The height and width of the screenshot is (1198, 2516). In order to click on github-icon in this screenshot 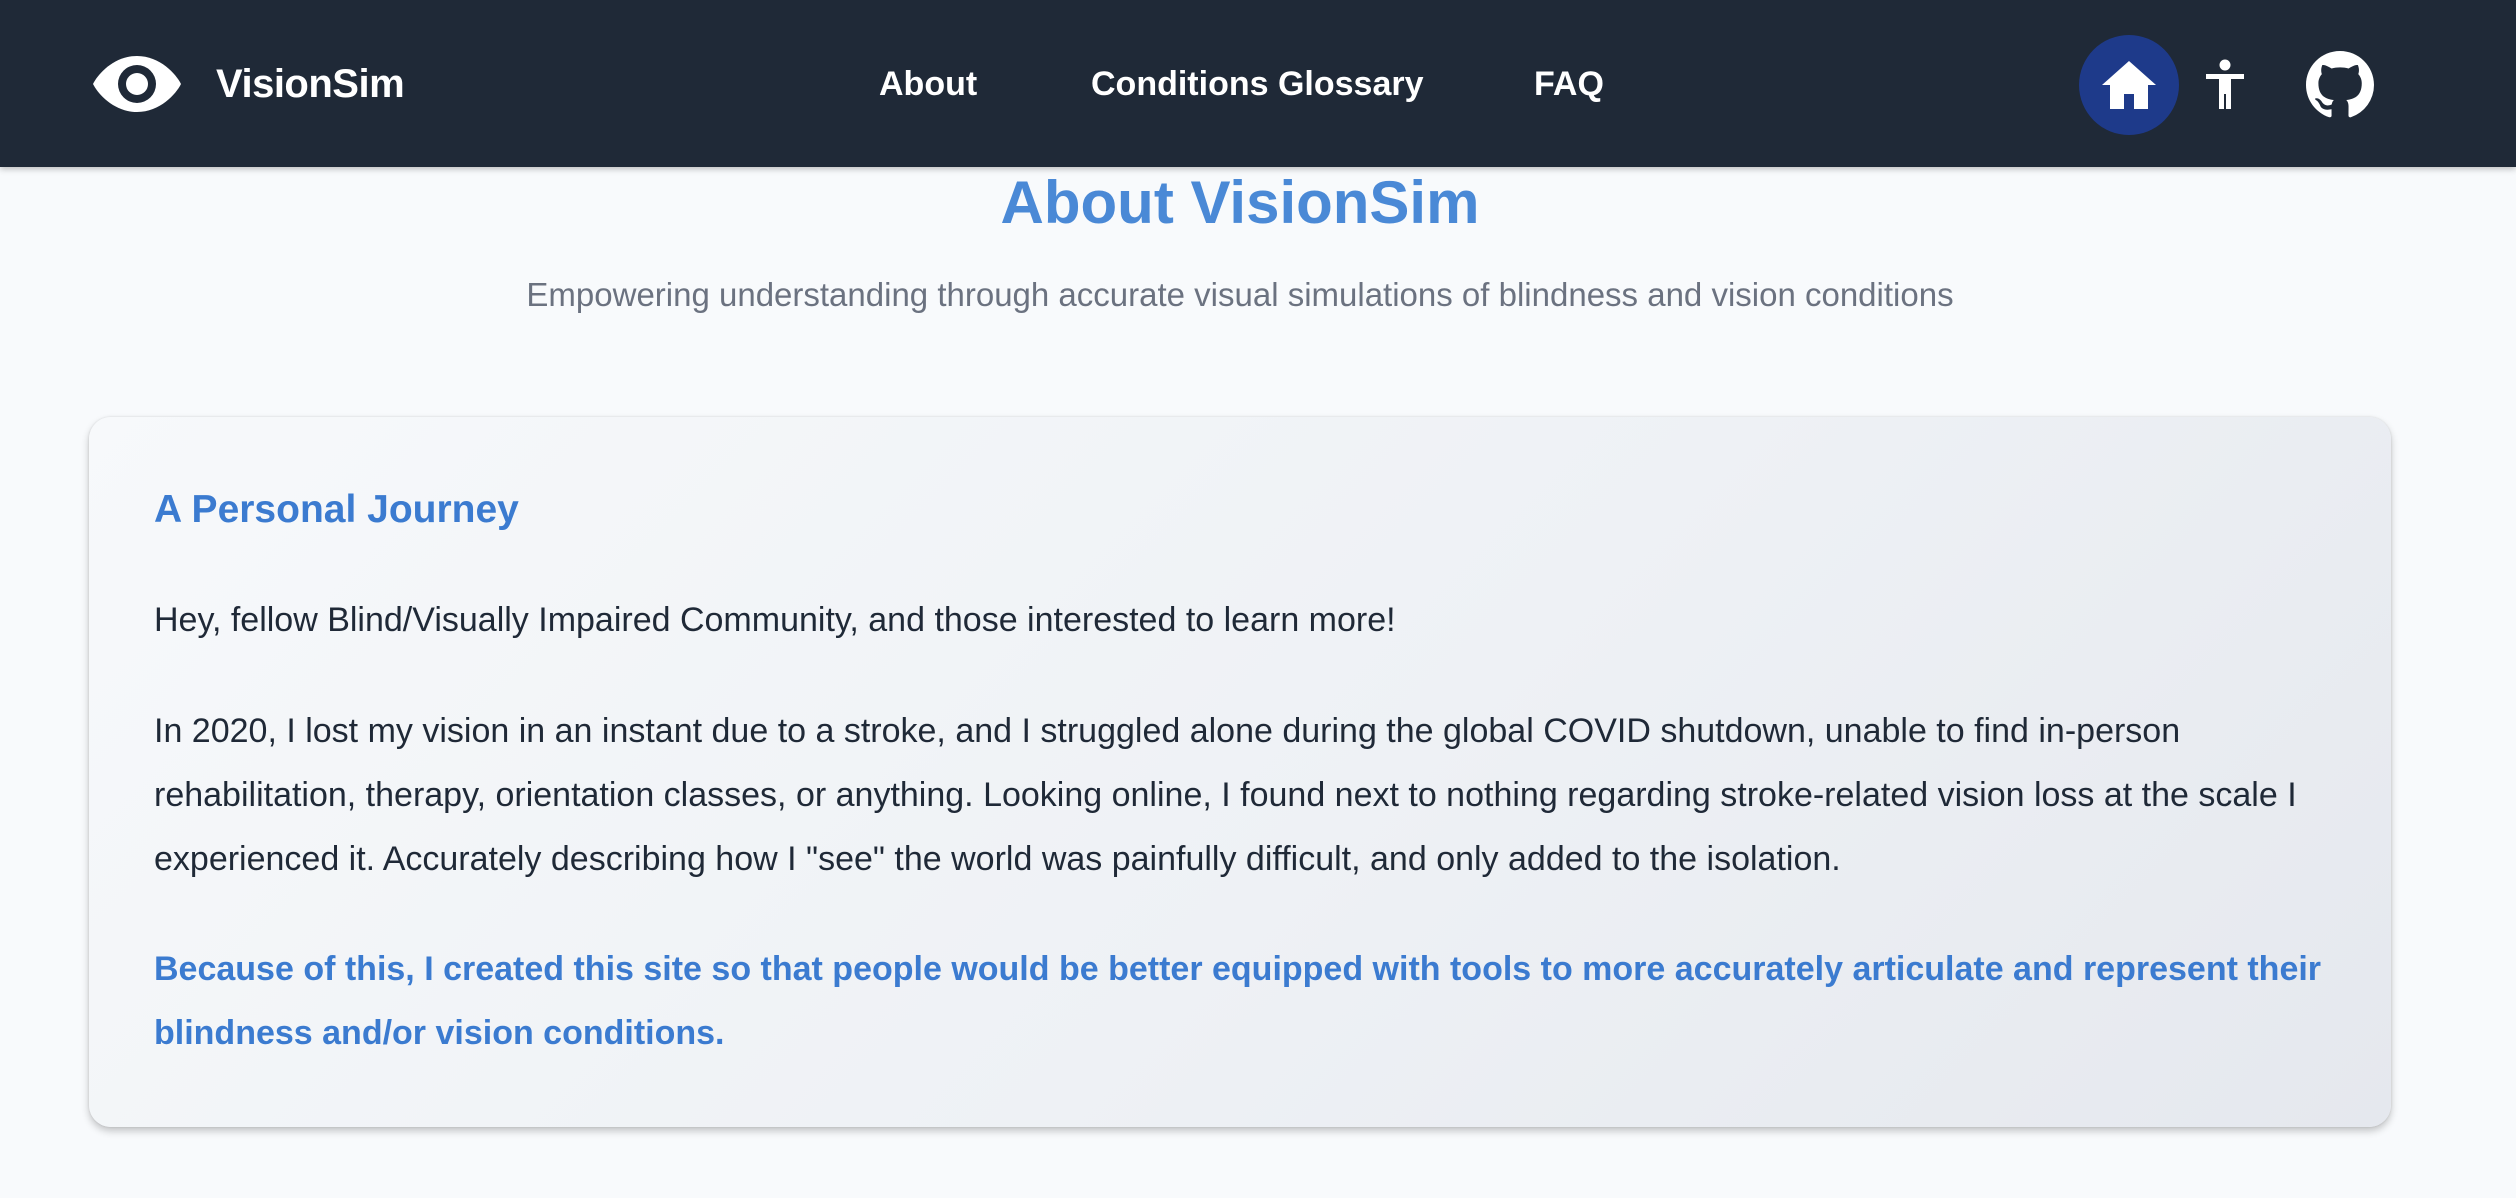, I will do `click(2340, 84)`.